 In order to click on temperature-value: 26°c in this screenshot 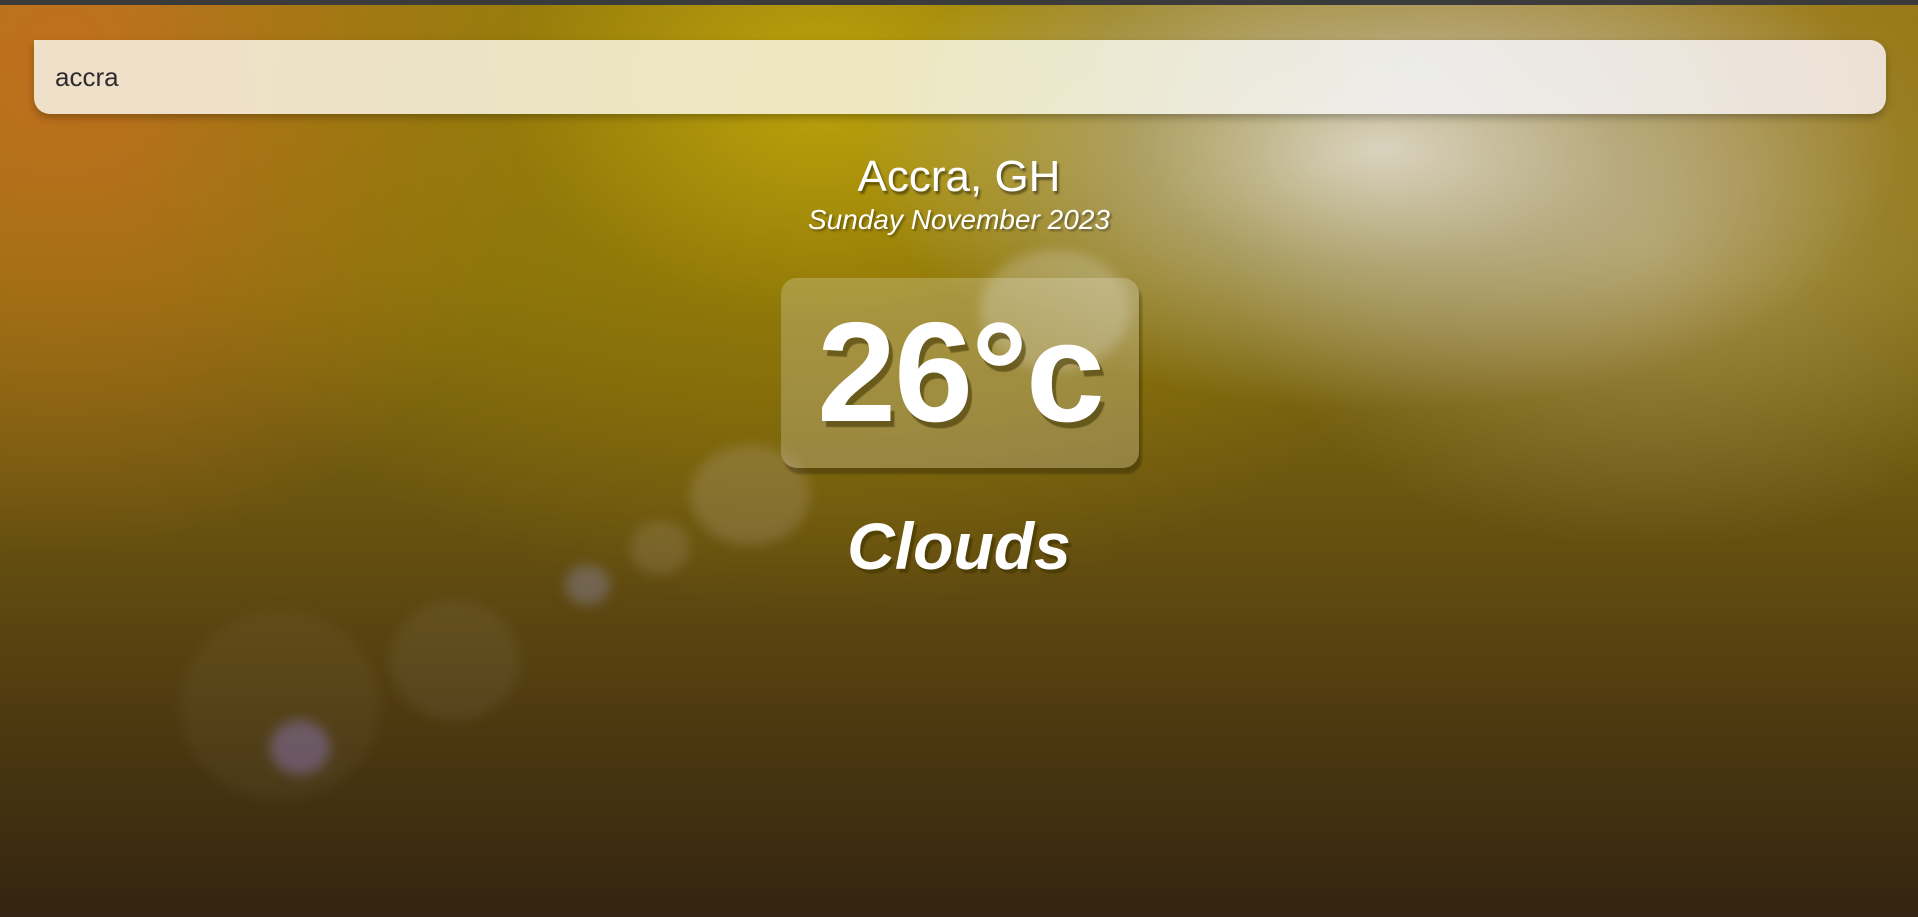, I will do `click(961, 372)`.